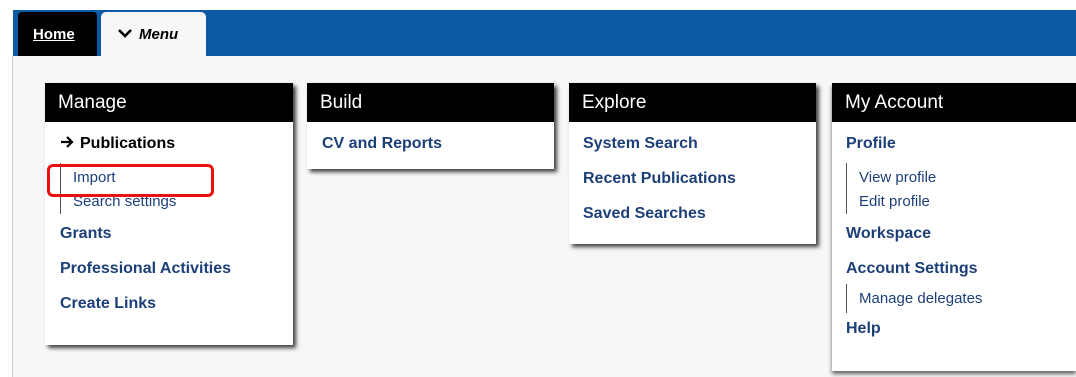 Image resolution: width=1076 pixels, height=377 pixels. What do you see at coordinates (169, 272) in the screenshot?
I see `menu-item-professional-activities: Professional Activities` at bounding box center [169, 272].